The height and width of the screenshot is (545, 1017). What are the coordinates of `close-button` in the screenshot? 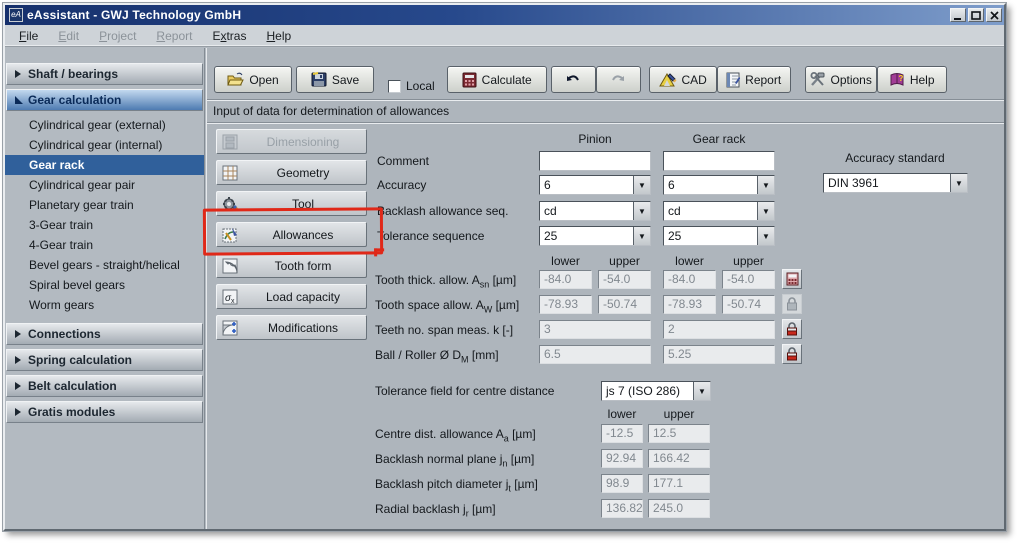 It's located at (994, 15).